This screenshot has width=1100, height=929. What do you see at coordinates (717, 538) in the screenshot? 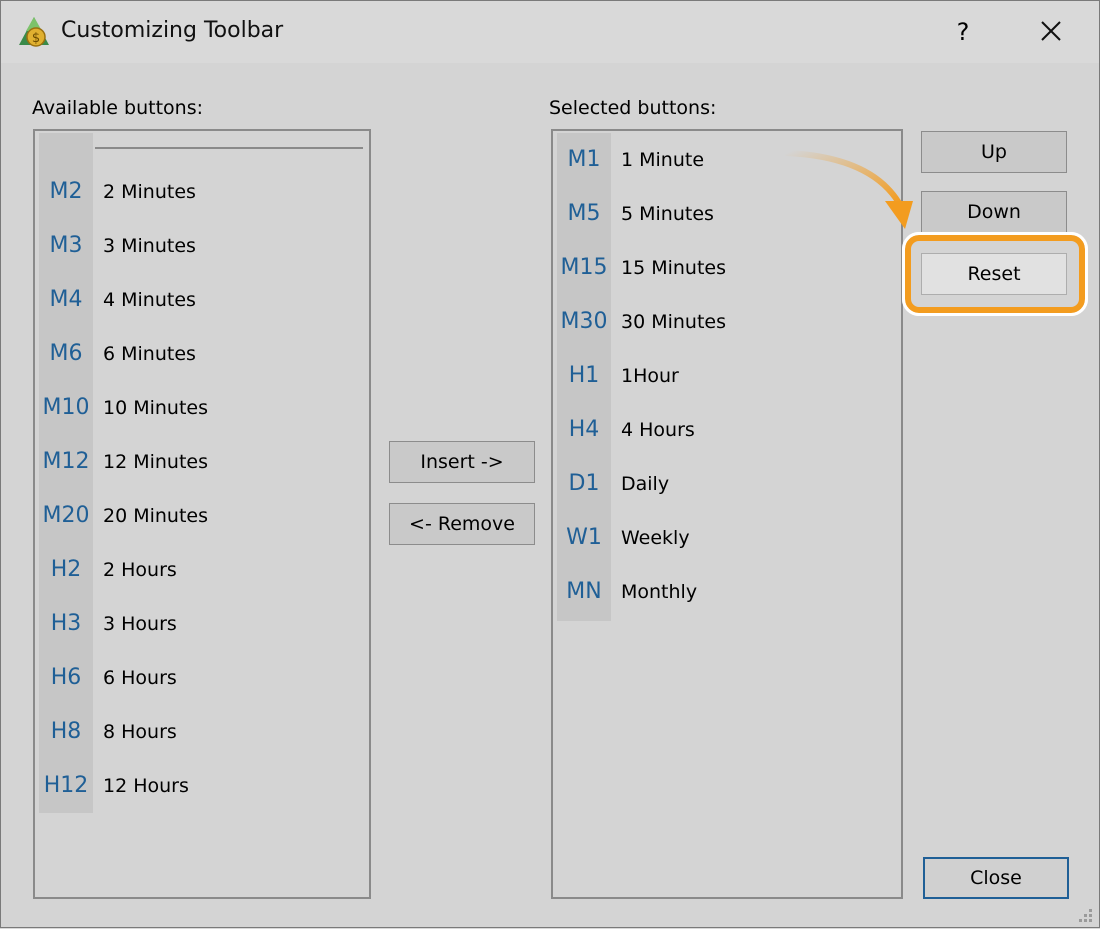
I see `selected-list-item: W1 Weekly` at bounding box center [717, 538].